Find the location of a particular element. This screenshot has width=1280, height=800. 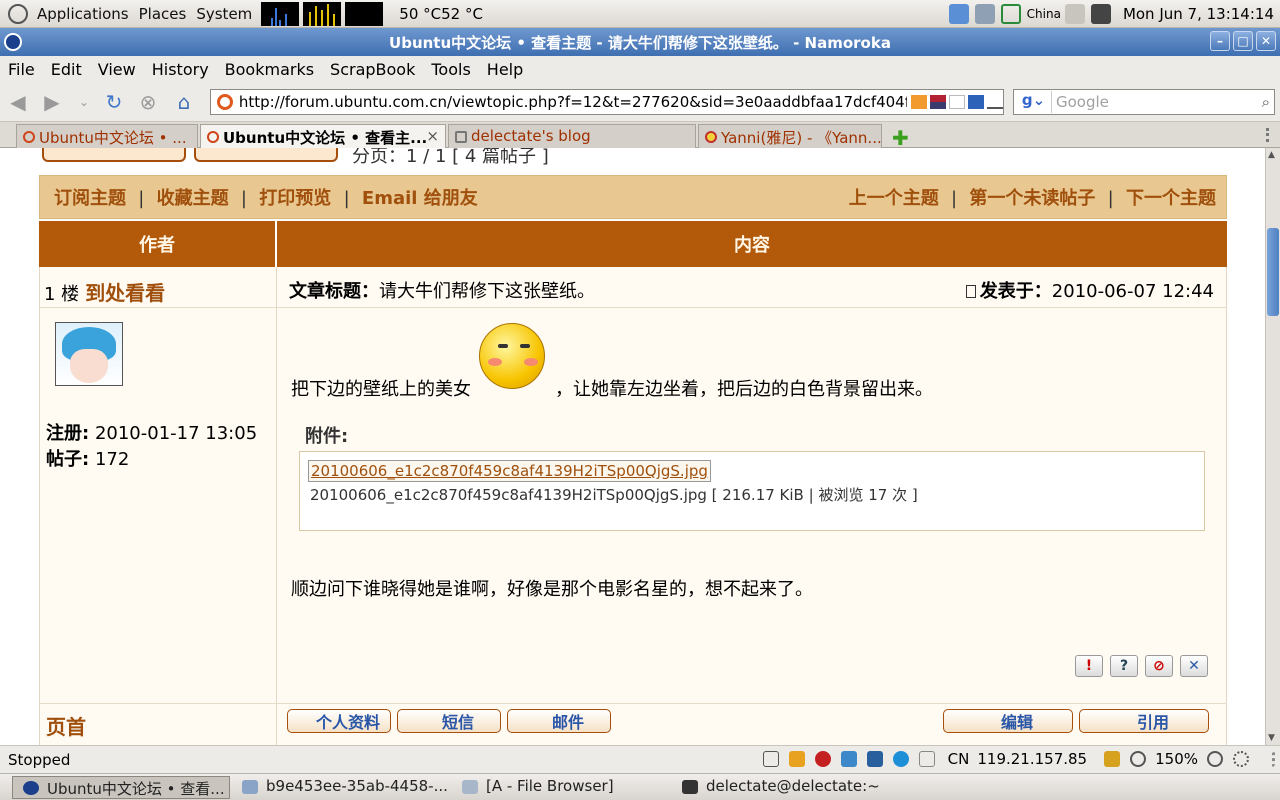

tab-list-handle-icon is located at coordinates (1271, 135).